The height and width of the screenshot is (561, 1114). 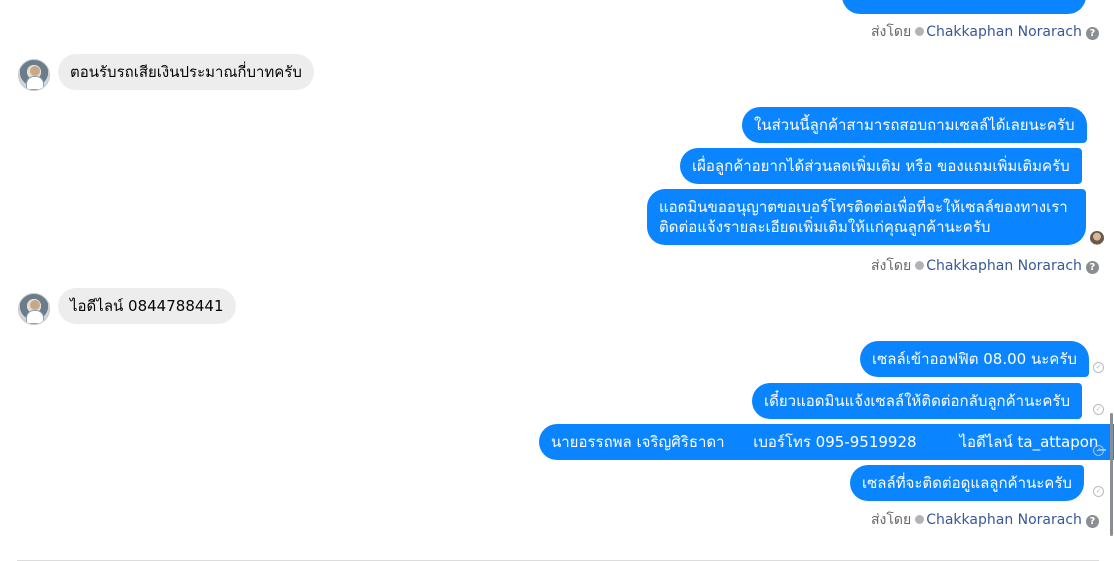 What do you see at coordinates (974, 359) in the screenshot?
I see `outgoing-message: เซลล์เข้าออฟฟิต 08.00 นะครับ` at bounding box center [974, 359].